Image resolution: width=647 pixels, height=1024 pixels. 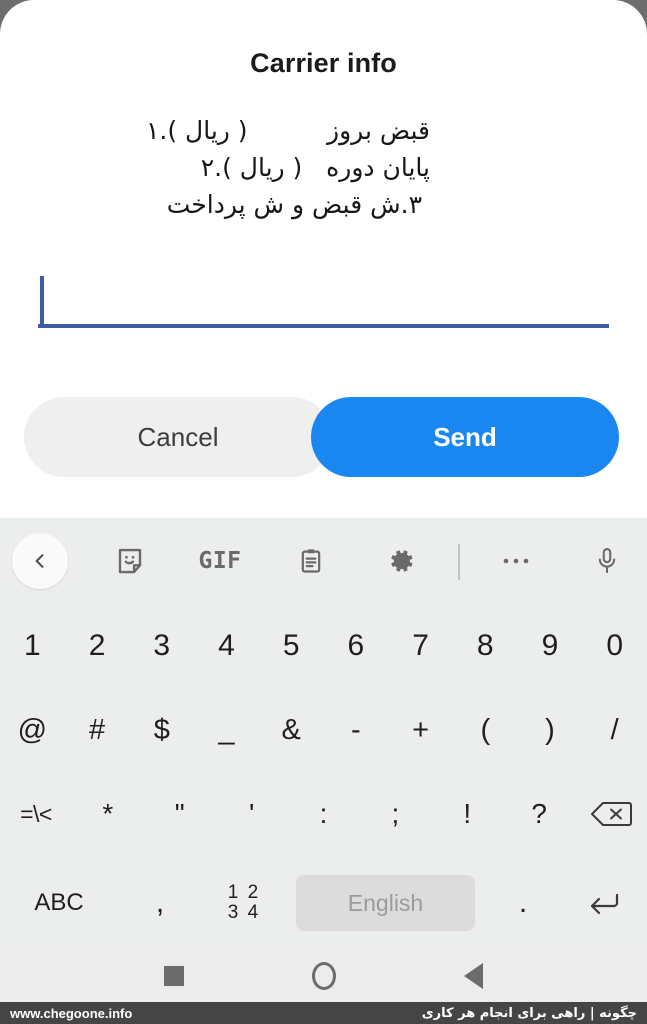 I want to click on key-hash: #, so click(x=97, y=730).